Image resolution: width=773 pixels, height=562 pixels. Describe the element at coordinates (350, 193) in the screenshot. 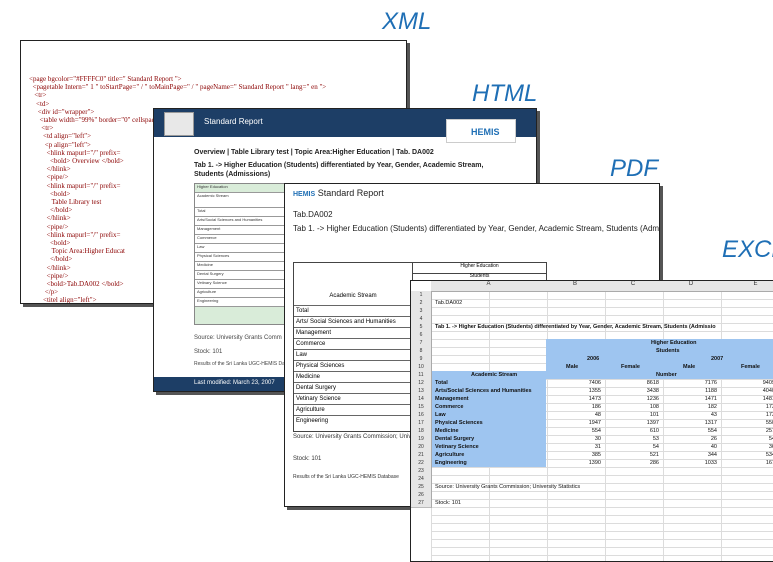

I see `pdf-title-text: Standard Report` at that location.